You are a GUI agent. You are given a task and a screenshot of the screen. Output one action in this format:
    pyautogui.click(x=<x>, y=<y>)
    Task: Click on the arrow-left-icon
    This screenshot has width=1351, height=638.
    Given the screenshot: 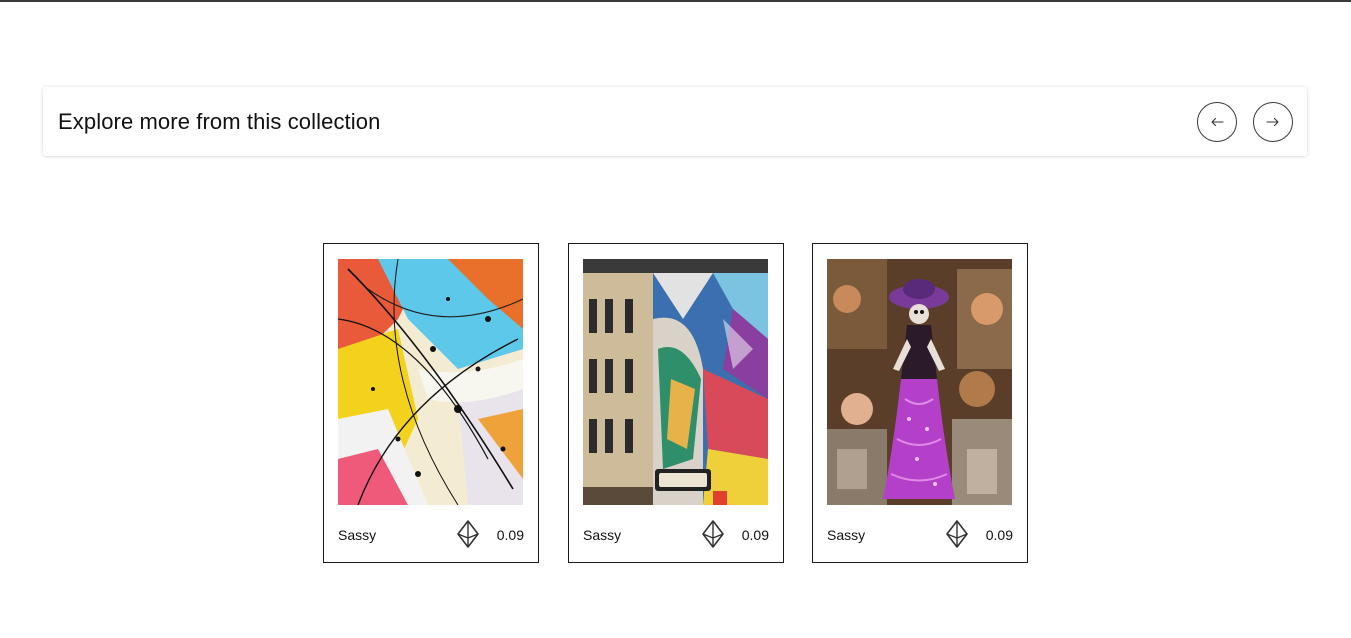 What is the action you would take?
    pyautogui.click(x=1217, y=122)
    